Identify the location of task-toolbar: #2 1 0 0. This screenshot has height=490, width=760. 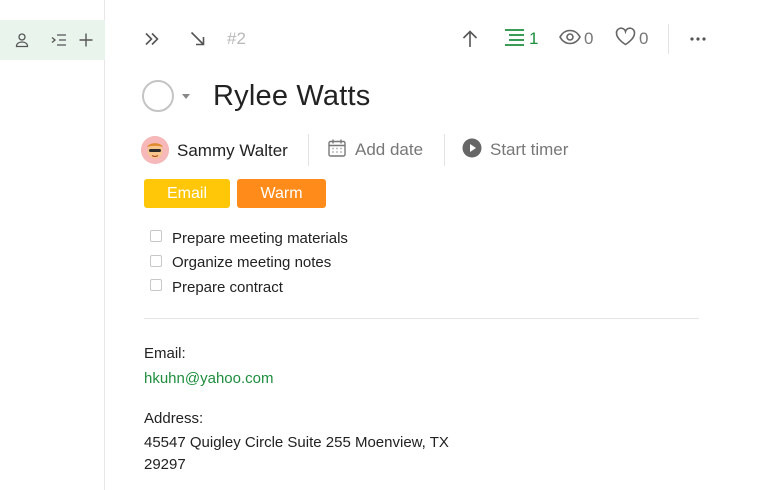
(433, 39).